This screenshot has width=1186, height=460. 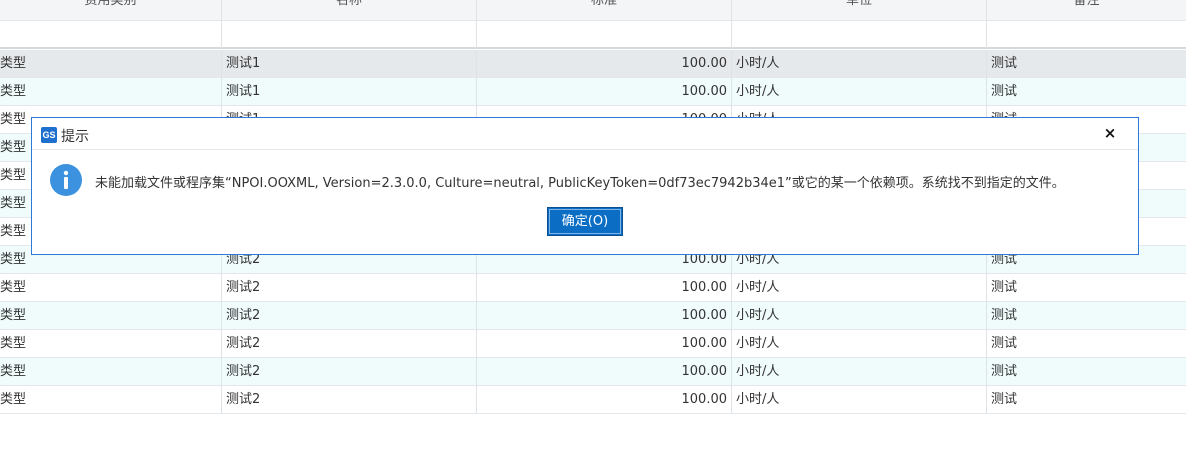 What do you see at coordinates (111, 35) in the screenshot?
I see `filter-cell-category` at bounding box center [111, 35].